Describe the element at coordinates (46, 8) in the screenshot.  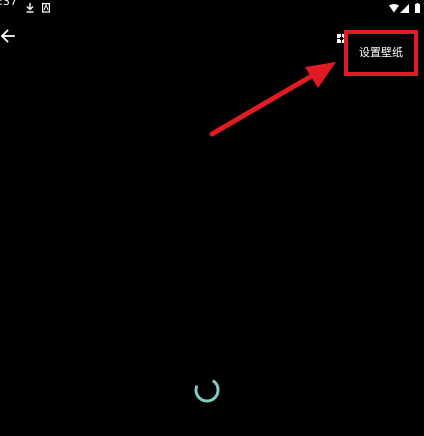
I see `notification-icon` at that location.